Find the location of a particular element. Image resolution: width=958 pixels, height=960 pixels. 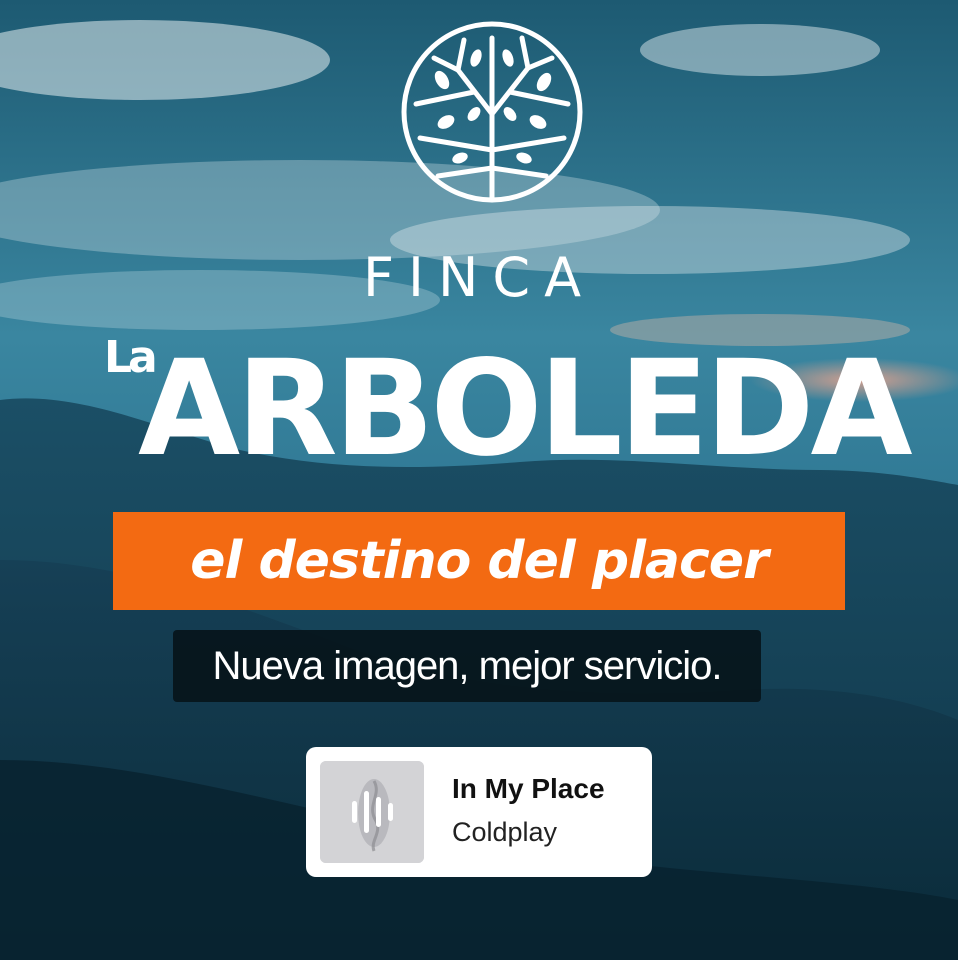

tagline-banner: el destino del placer is located at coordinates (479, 561).